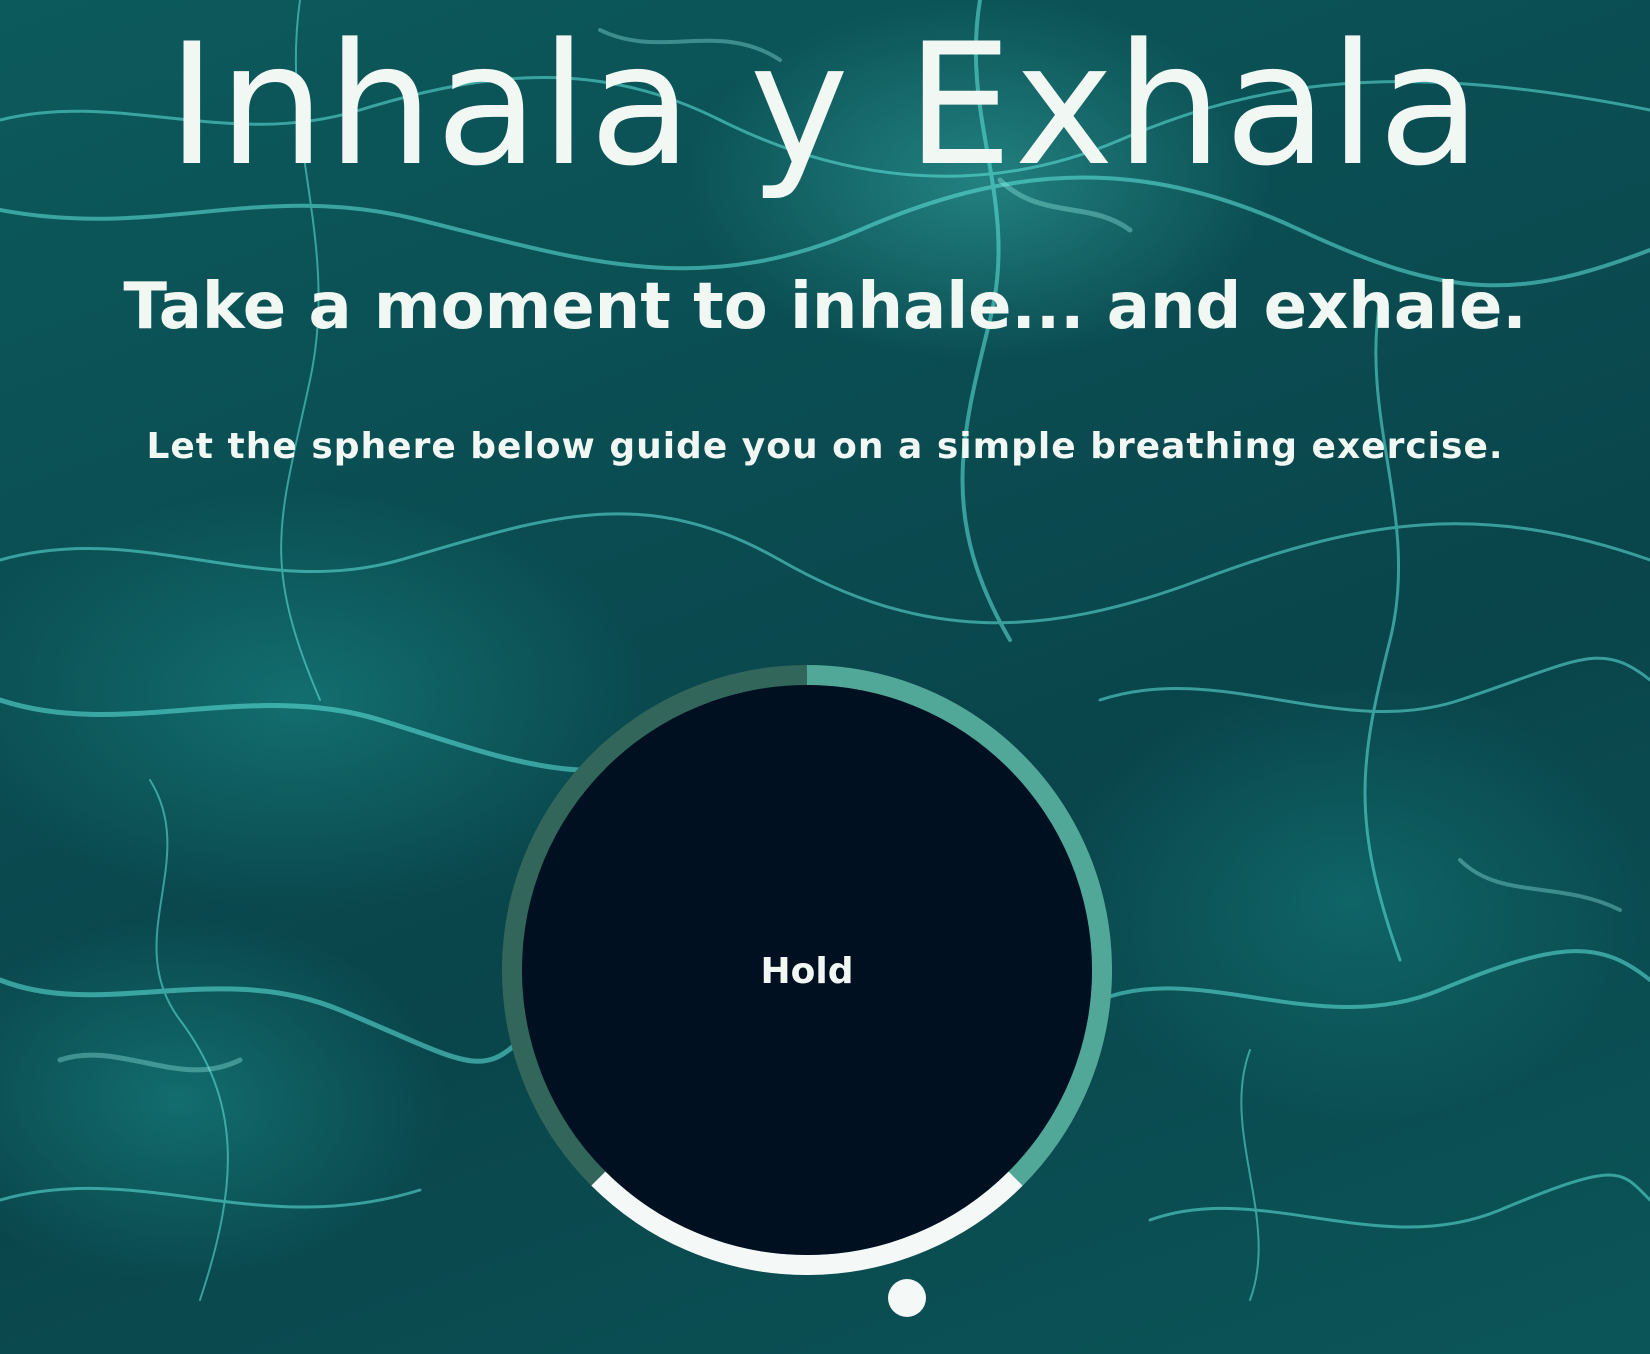  I want to click on progress-pointer, so click(907, 1298).